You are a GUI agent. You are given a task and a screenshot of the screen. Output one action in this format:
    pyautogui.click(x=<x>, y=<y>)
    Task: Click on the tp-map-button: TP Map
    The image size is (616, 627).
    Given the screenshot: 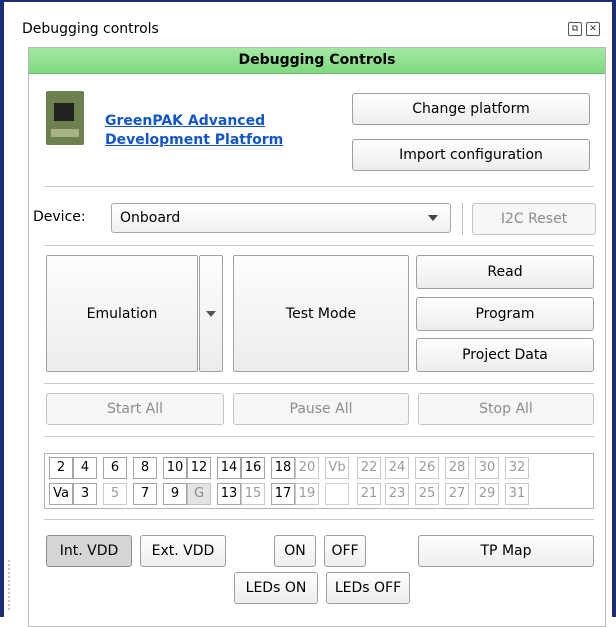 What is the action you would take?
    pyautogui.click(x=506, y=551)
    